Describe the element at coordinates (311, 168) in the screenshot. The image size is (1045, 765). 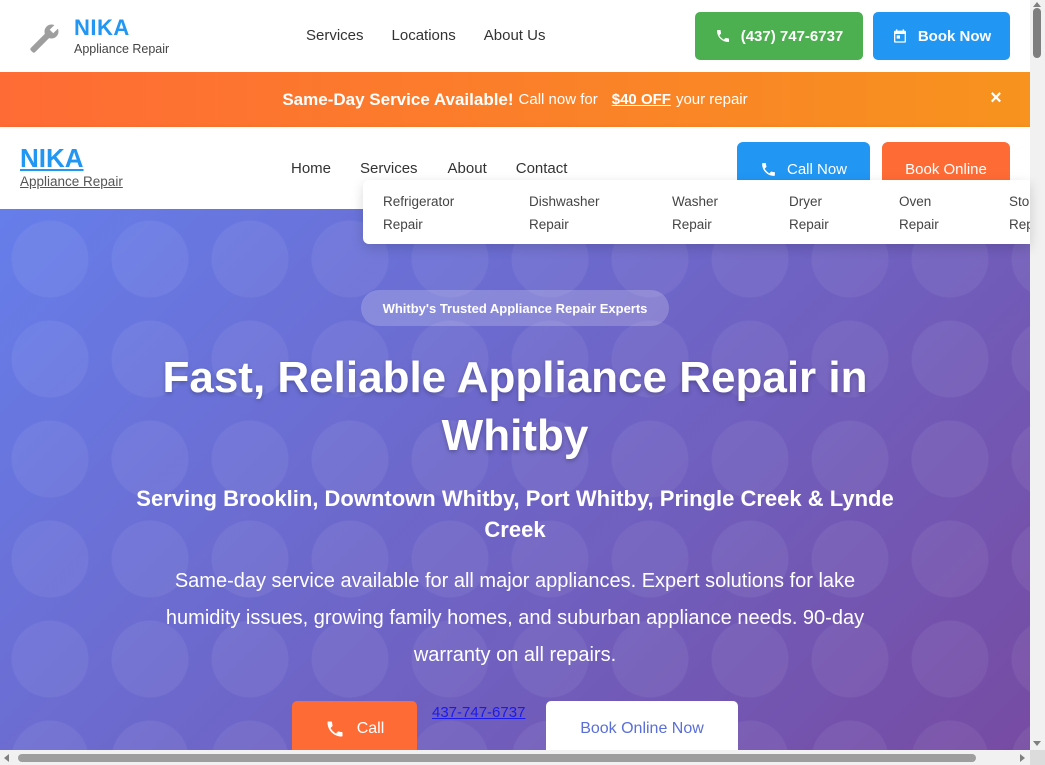
I see `nav-home: Home` at that location.